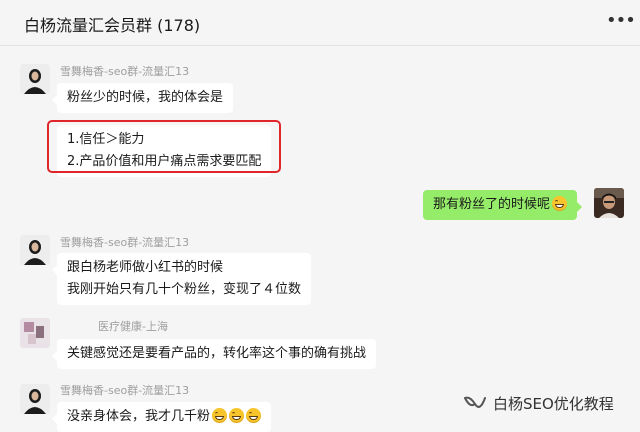 This screenshot has width=640, height=432. I want to click on message-text: 那有粉丝了的时候呢, so click(492, 204).